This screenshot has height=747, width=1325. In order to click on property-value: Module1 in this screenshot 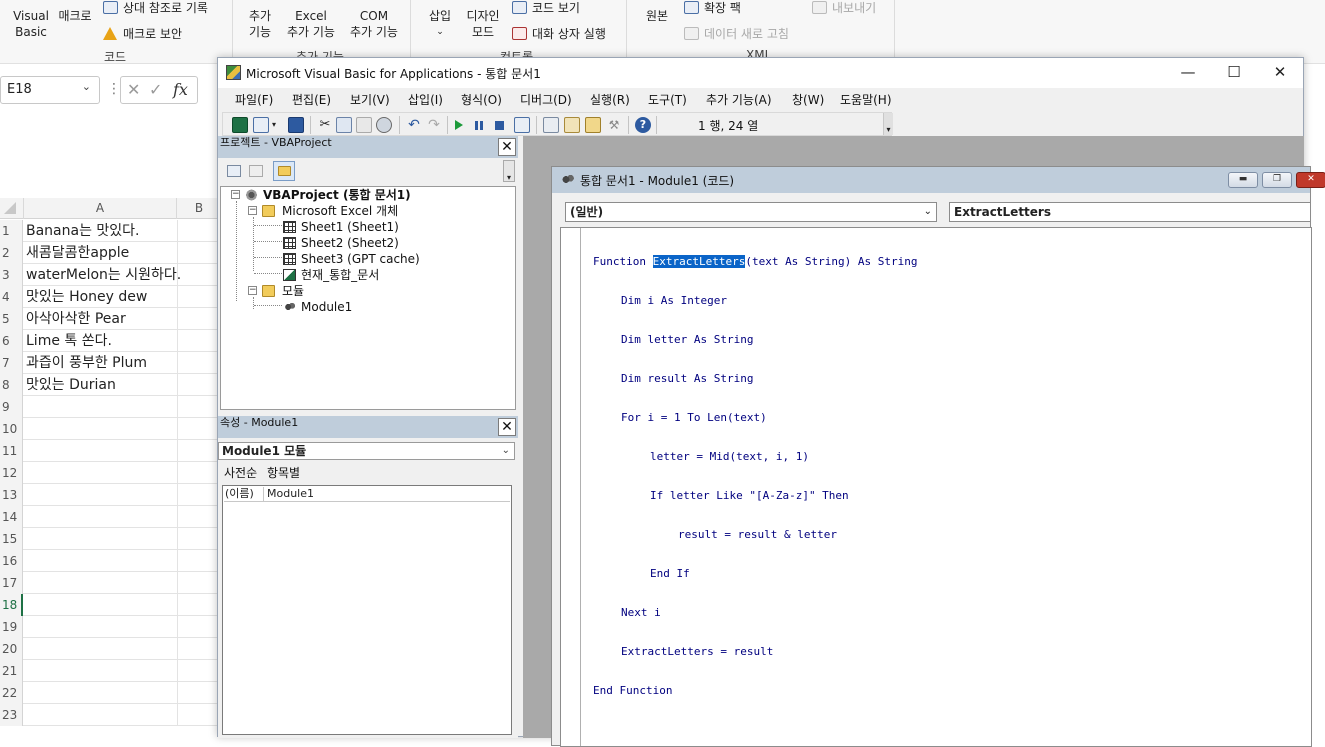, I will do `click(290, 494)`.